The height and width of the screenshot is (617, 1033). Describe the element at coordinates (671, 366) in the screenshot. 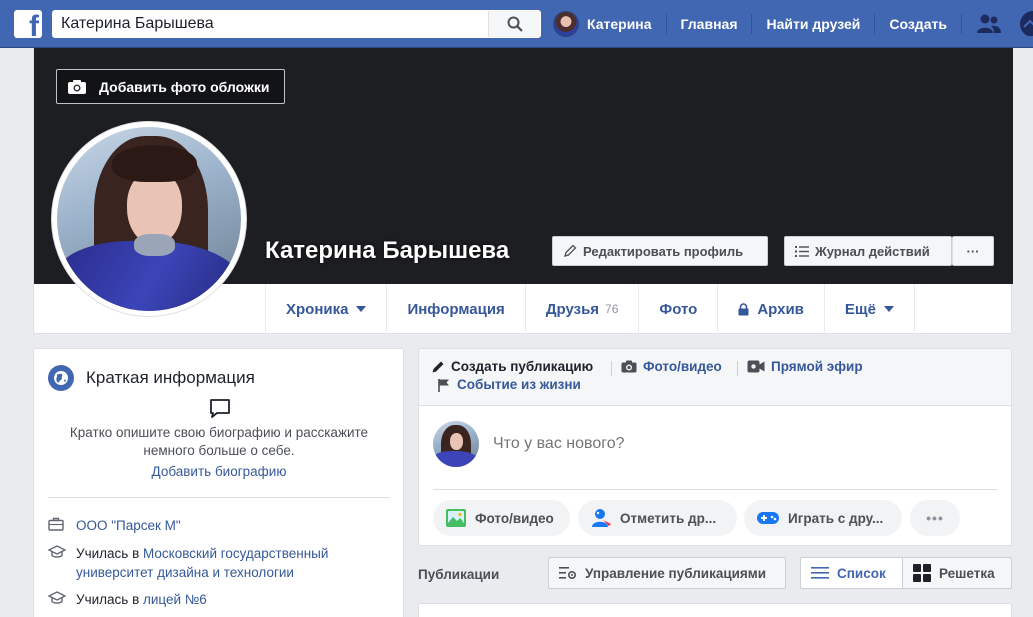

I see `photo-video-tab: Фото/видео` at that location.